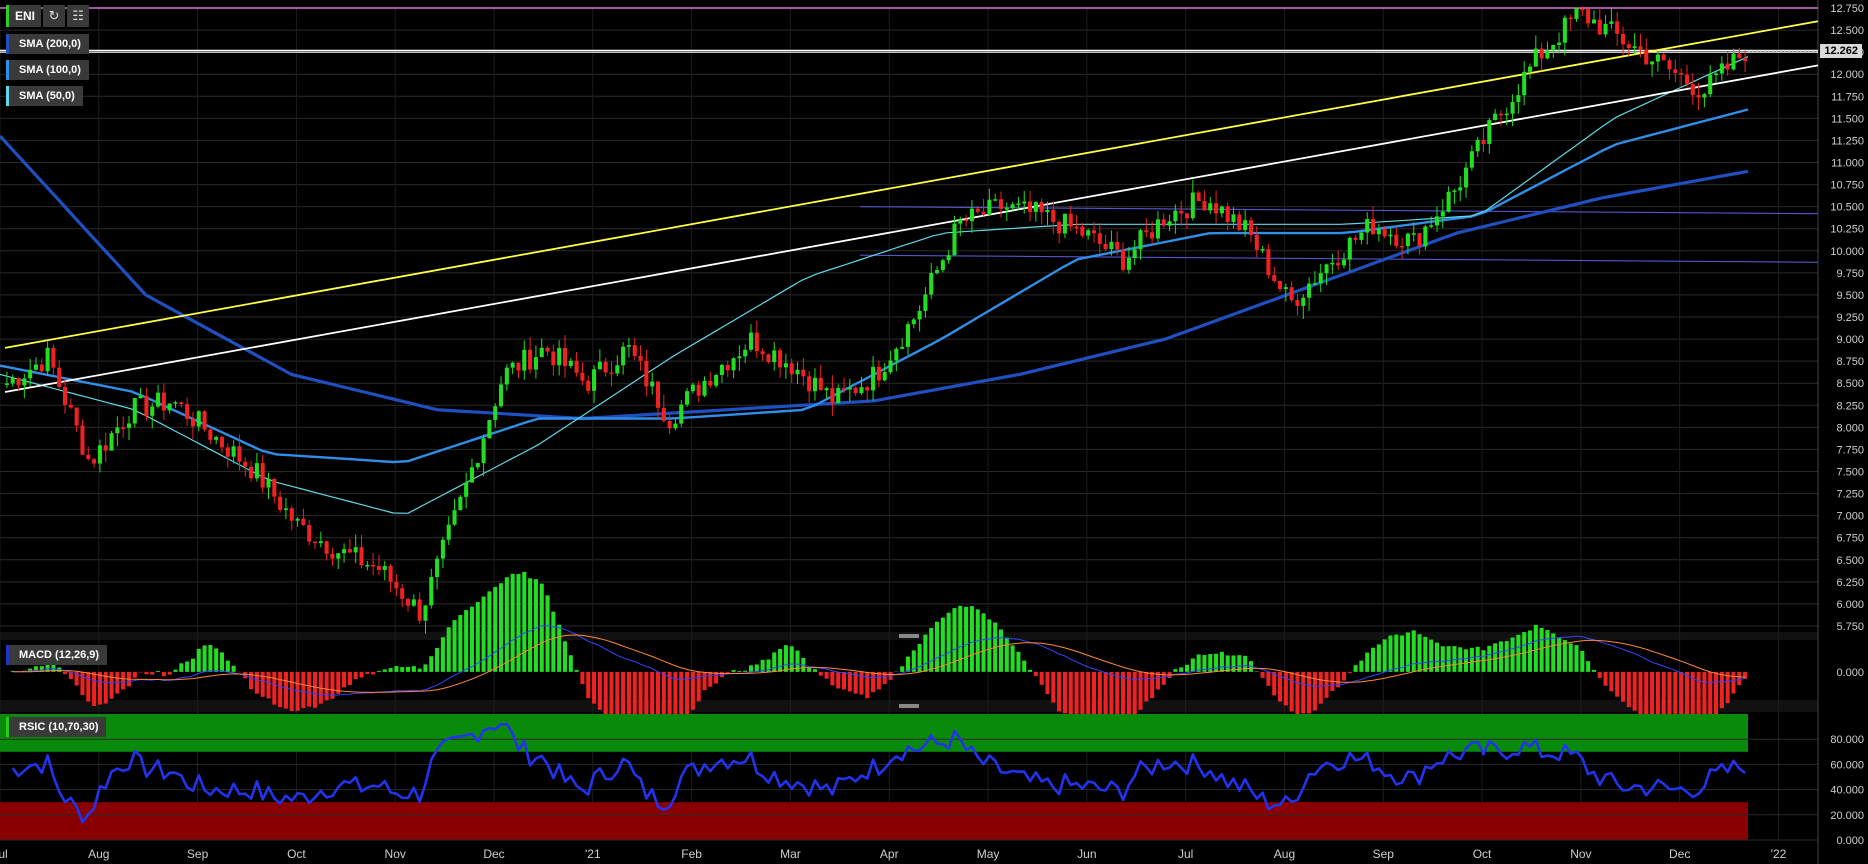  Describe the element at coordinates (1086, 854) in the screenshot. I see `x-tick-label: Jun` at that location.